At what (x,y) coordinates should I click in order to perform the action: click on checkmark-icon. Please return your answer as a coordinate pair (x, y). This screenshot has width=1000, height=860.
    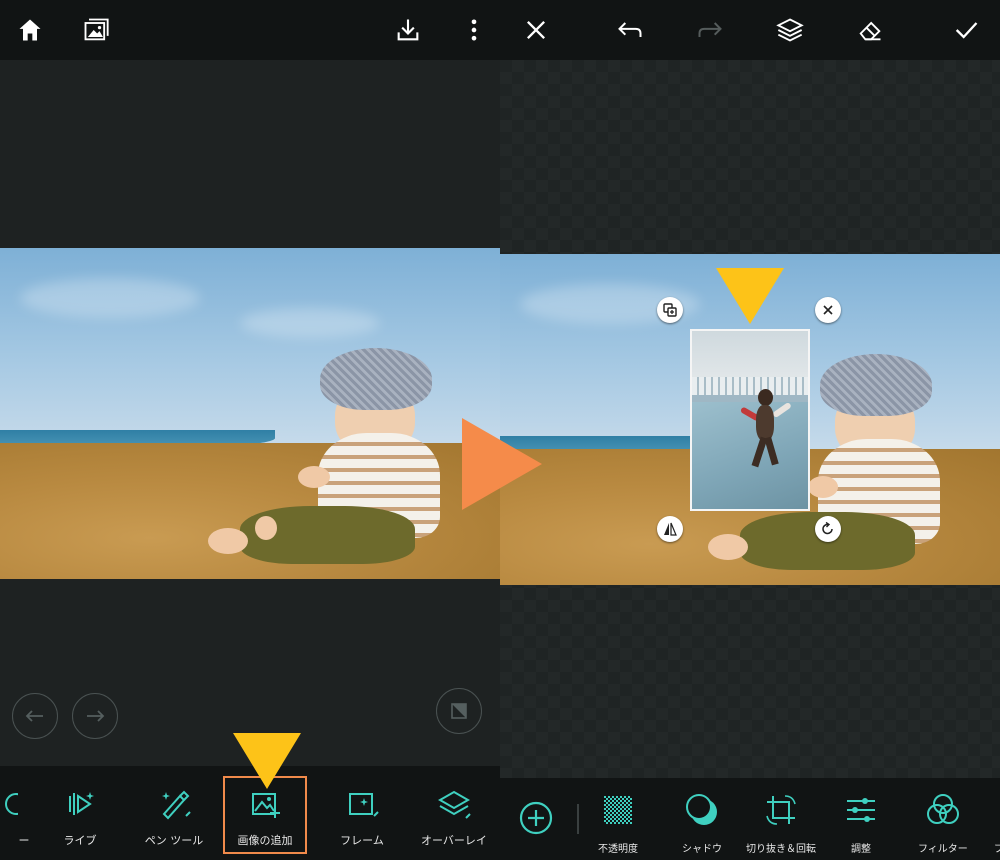
    Looking at the image, I should click on (966, 30).